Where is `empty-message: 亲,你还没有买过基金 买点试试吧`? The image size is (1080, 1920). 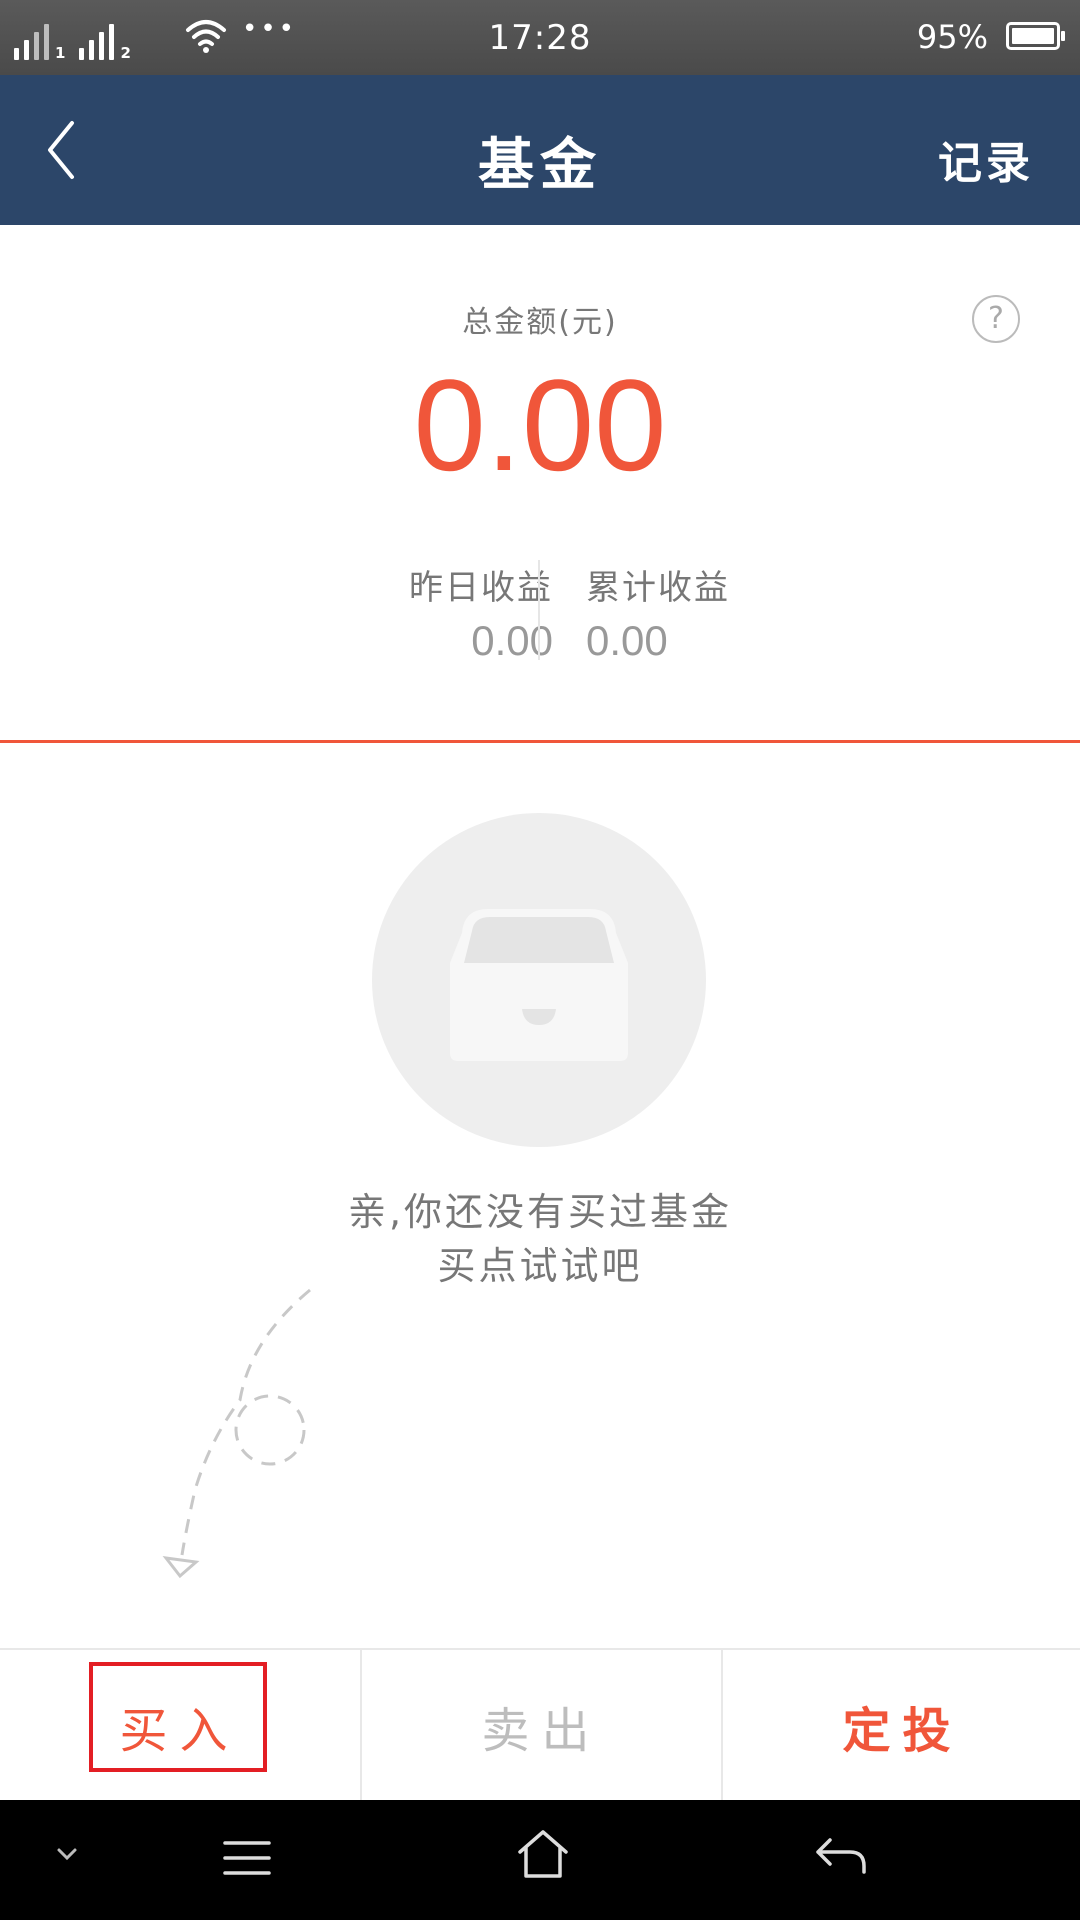
empty-message: 亲,你还没有买过基金 买点试试吧 is located at coordinates (540, 1239).